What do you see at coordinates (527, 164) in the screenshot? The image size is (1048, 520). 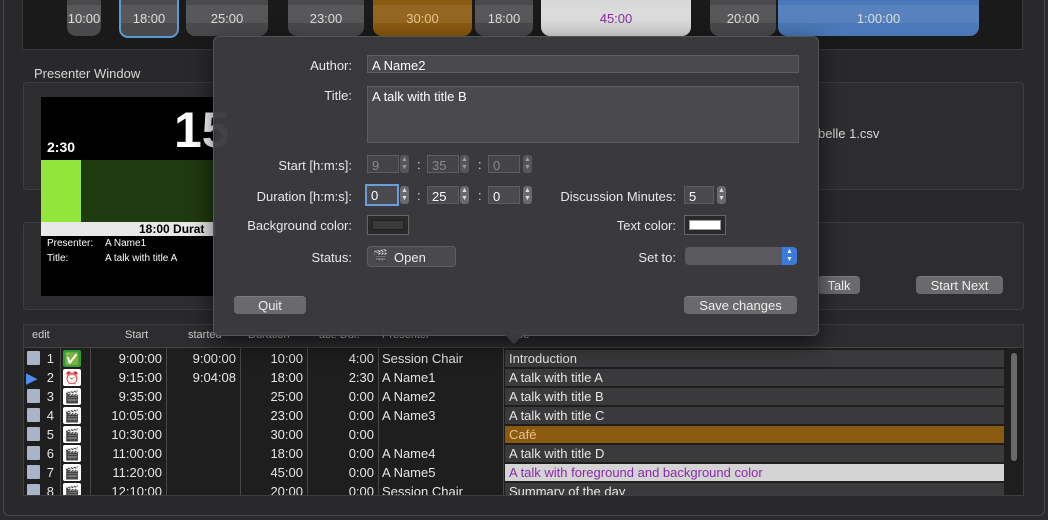 I see `start-seconds-stepper: ▲ ▼` at bounding box center [527, 164].